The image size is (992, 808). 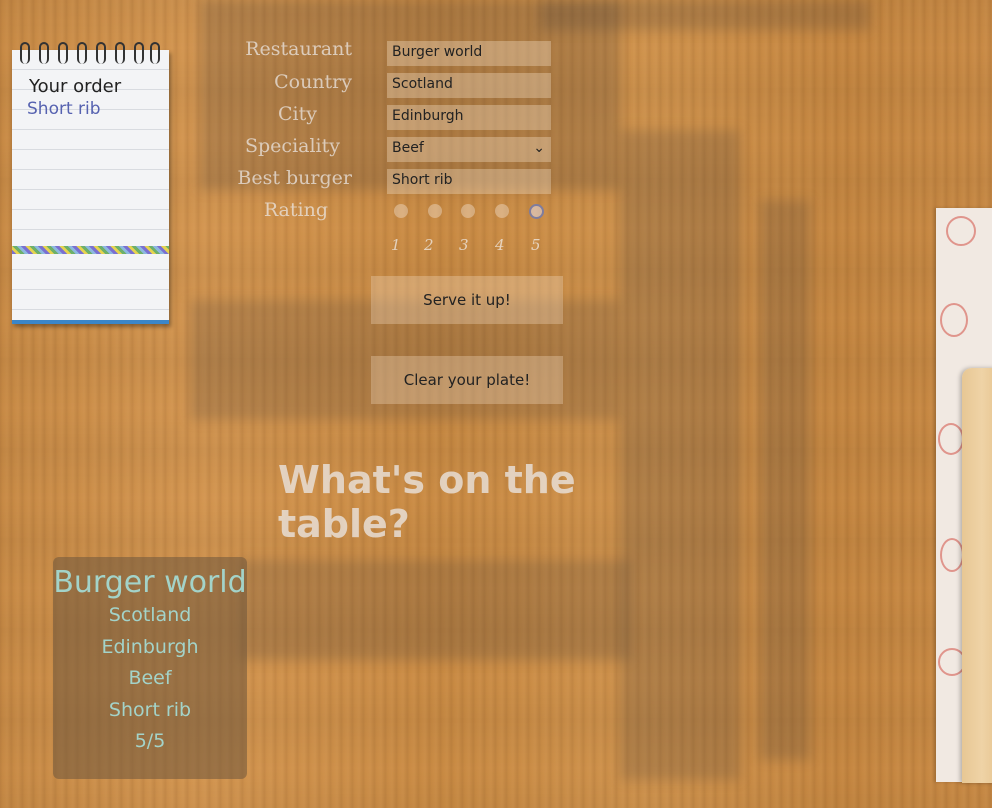 What do you see at coordinates (464, 245) in the screenshot?
I see `rating-number: 3` at bounding box center [464, 245].